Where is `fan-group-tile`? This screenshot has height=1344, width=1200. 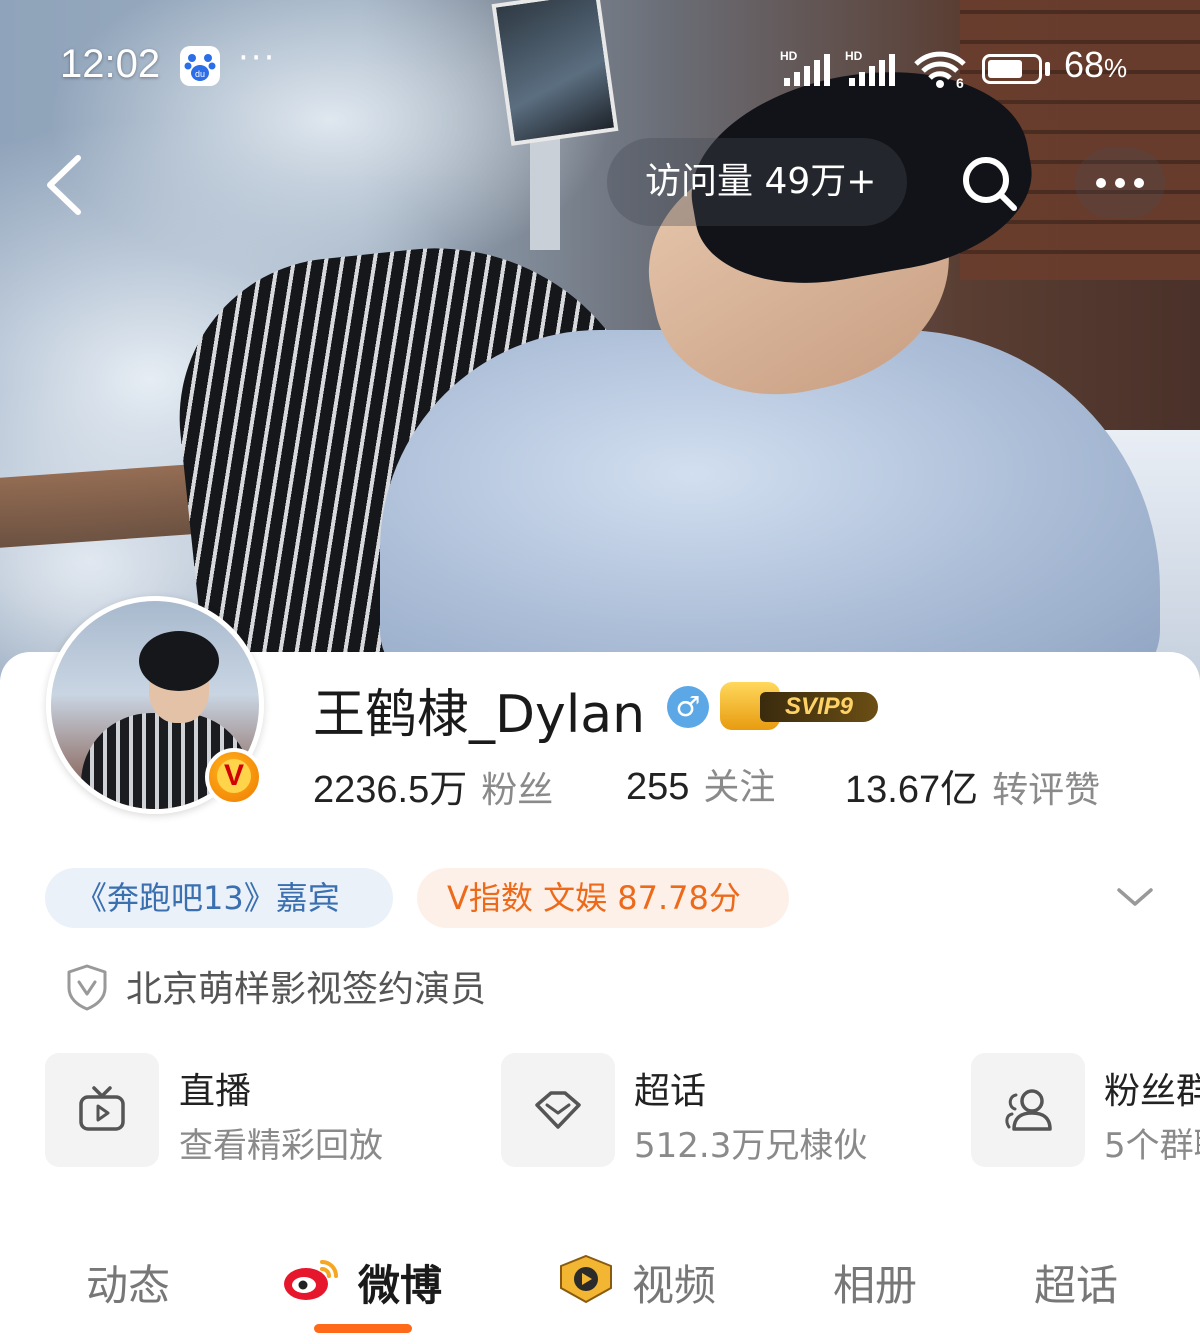
fan-group-tile is located at coordinates (1028, 1110).